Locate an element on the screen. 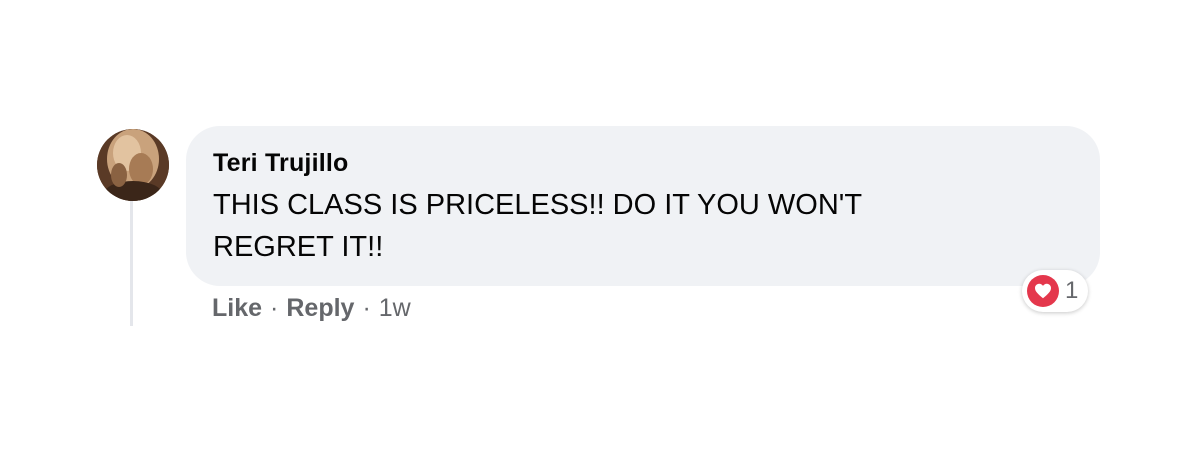  comment-author: Teri Trujillo is located at coordinates (642, 163).